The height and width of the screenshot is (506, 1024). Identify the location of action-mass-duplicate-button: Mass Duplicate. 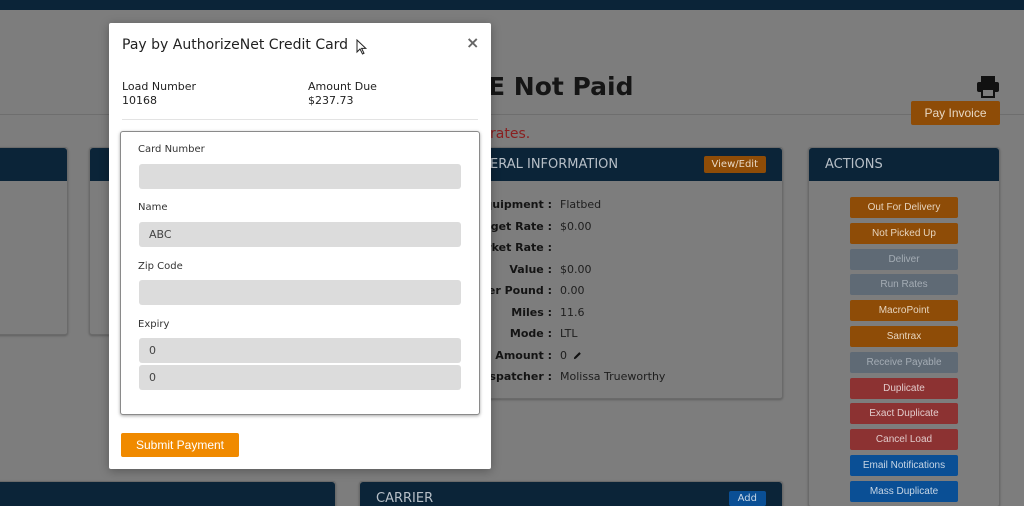
(904, 491).